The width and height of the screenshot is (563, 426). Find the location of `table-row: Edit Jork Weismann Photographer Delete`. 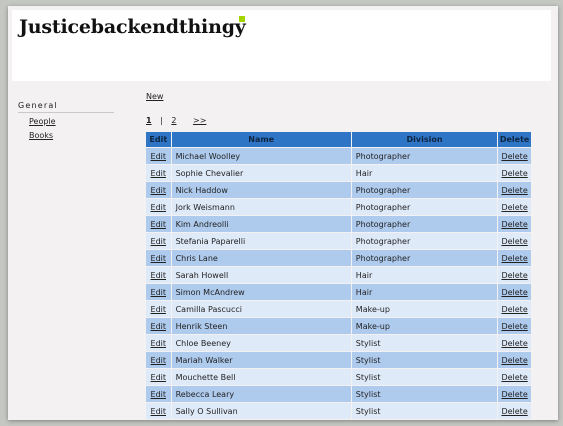

table-row: Edit Jork Weismann Photographer Delete is located at coordinates (338, 207).